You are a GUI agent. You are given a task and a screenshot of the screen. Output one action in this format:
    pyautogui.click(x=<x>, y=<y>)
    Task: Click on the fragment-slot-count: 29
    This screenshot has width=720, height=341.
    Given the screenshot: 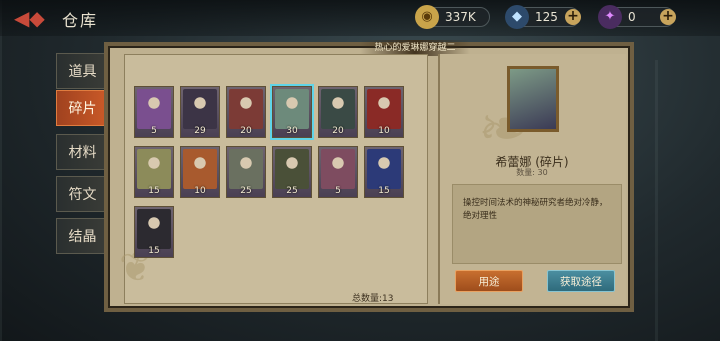 What is the action you would take?
    pyautogui.click(x=200, y=131)
    